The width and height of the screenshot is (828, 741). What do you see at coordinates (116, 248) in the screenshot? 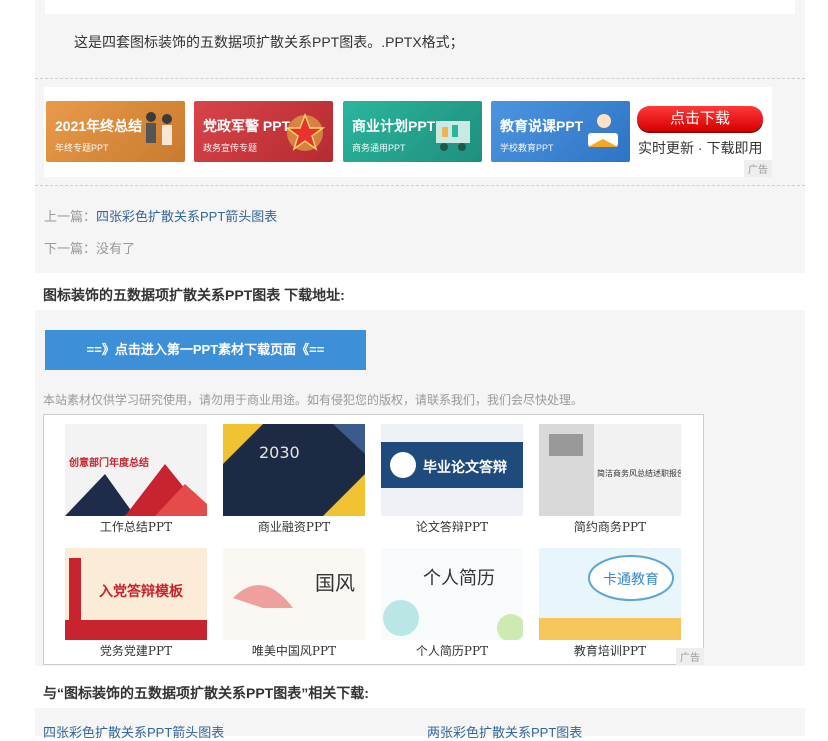
I see `next-text: 没有了` at bounding box center [116, 248].